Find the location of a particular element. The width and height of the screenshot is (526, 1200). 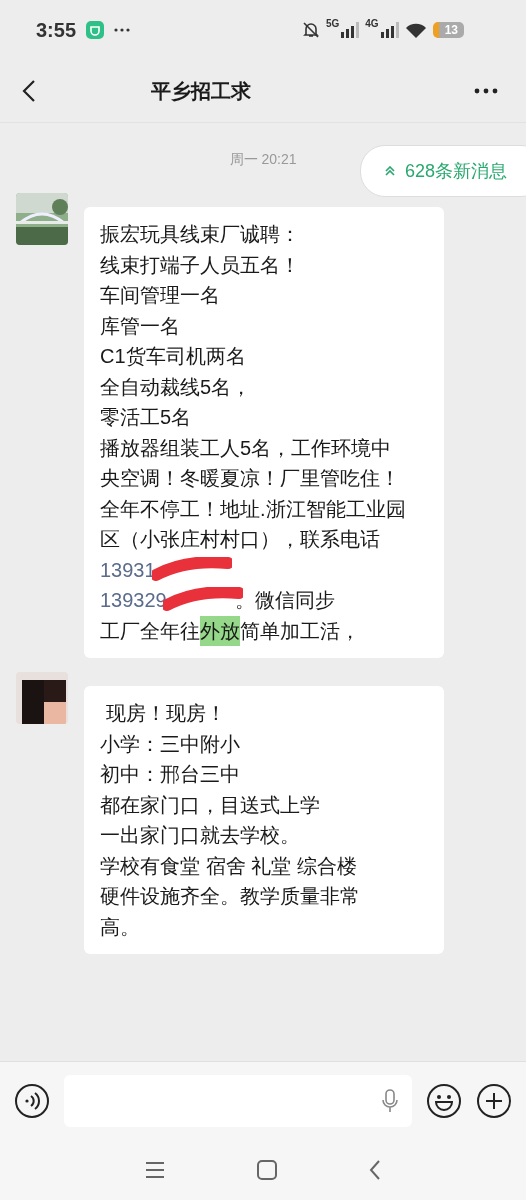

message-text: 工厂全年往 is located at coordinates (150, 631).